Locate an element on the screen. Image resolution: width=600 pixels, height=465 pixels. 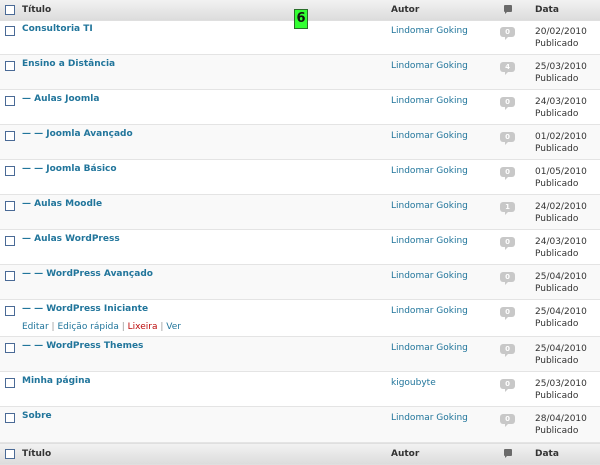
date-value: 28/04/2010 is located at coordinates (561, 419).